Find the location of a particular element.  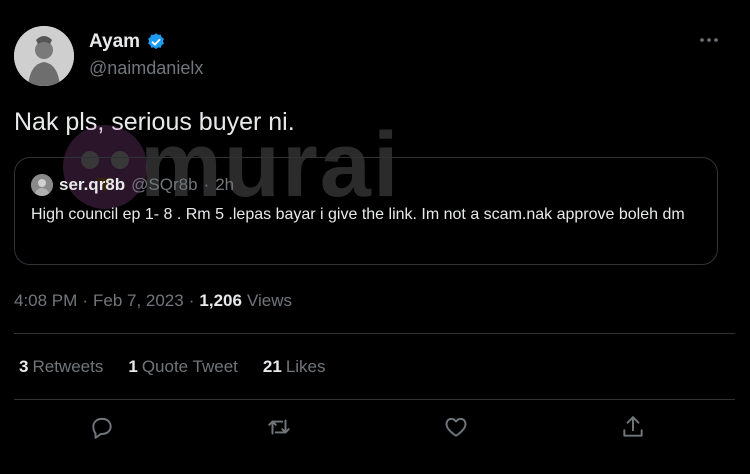

quoted-handle: @SQr8b is located at coordinates (164, 185).